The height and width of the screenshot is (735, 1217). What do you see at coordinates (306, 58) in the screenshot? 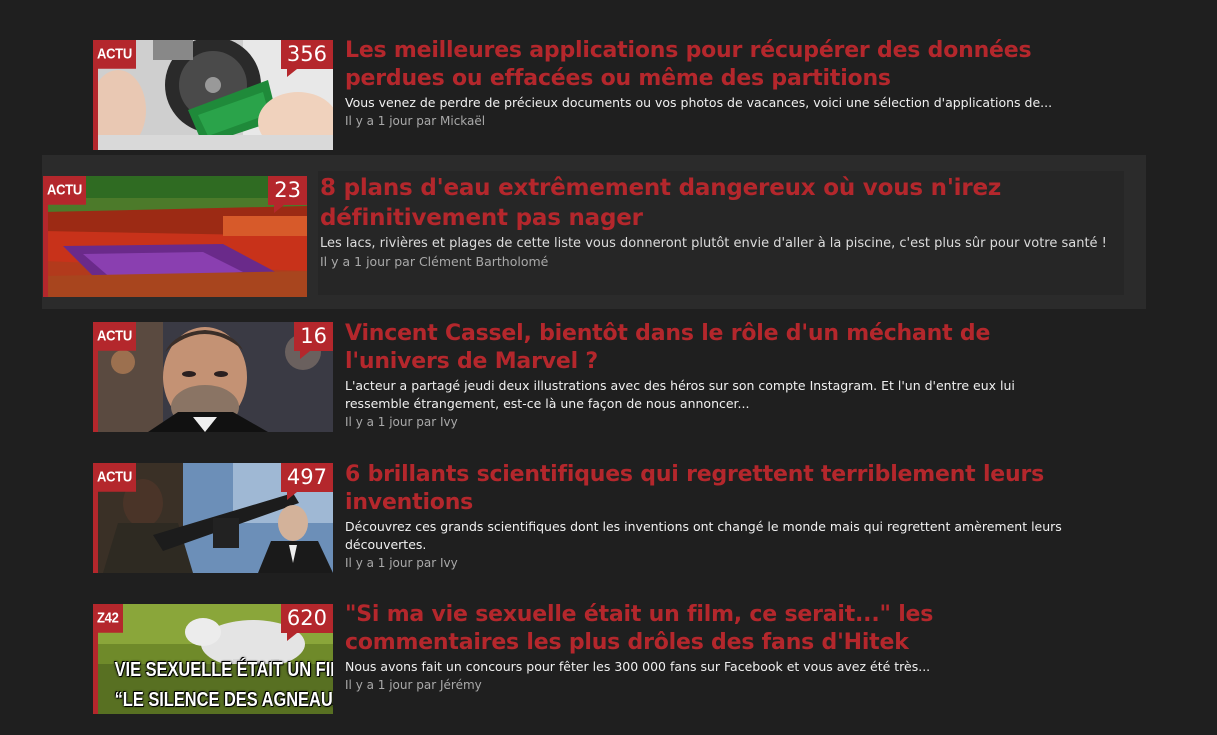
I see `comment-count-badge: 356` at bounding box center [306, 58].